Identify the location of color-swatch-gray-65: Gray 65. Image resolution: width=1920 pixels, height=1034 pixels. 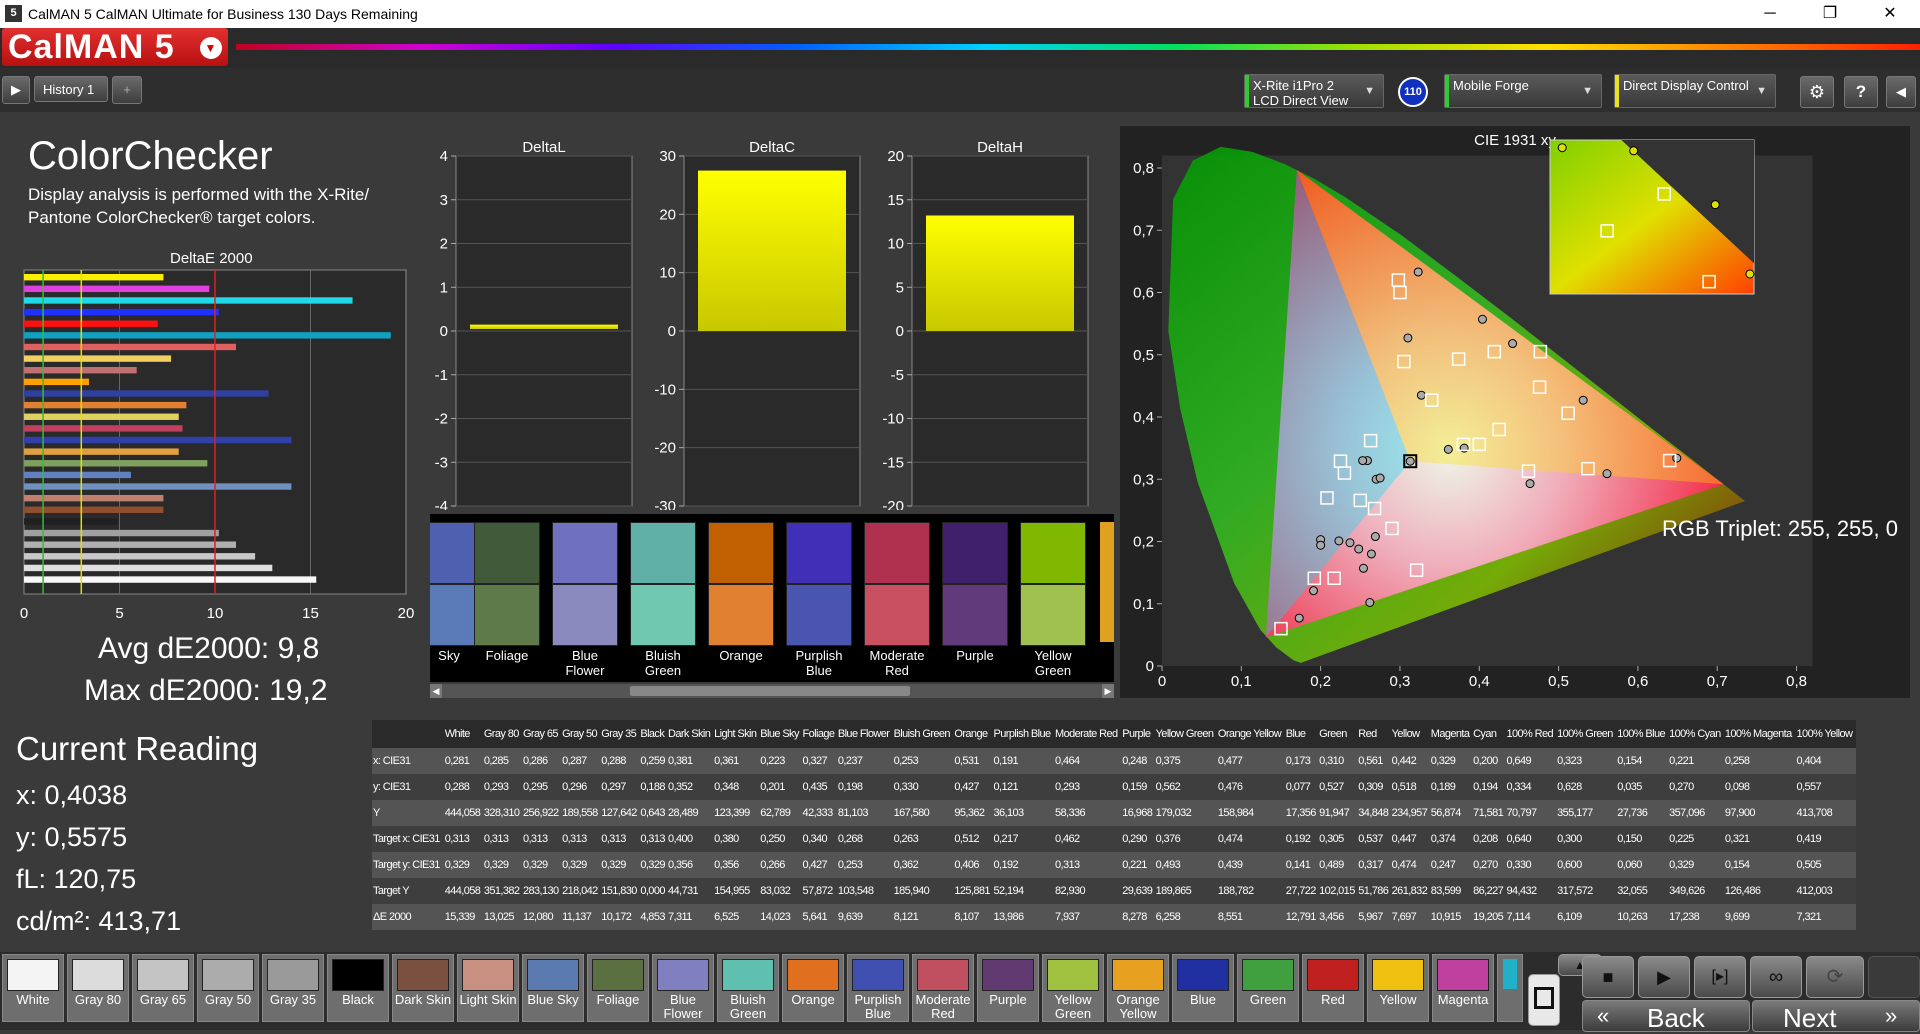
(163, 988).